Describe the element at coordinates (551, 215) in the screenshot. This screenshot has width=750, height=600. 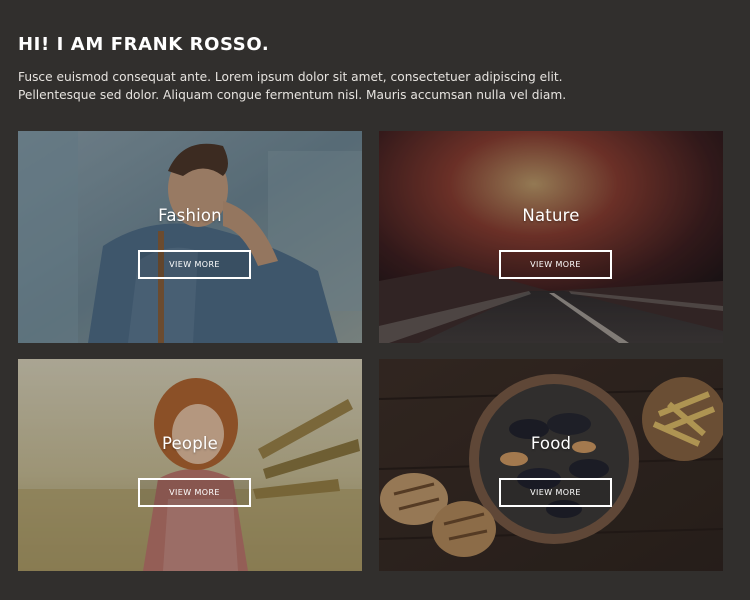
I see `card-title: Nature` at that location.